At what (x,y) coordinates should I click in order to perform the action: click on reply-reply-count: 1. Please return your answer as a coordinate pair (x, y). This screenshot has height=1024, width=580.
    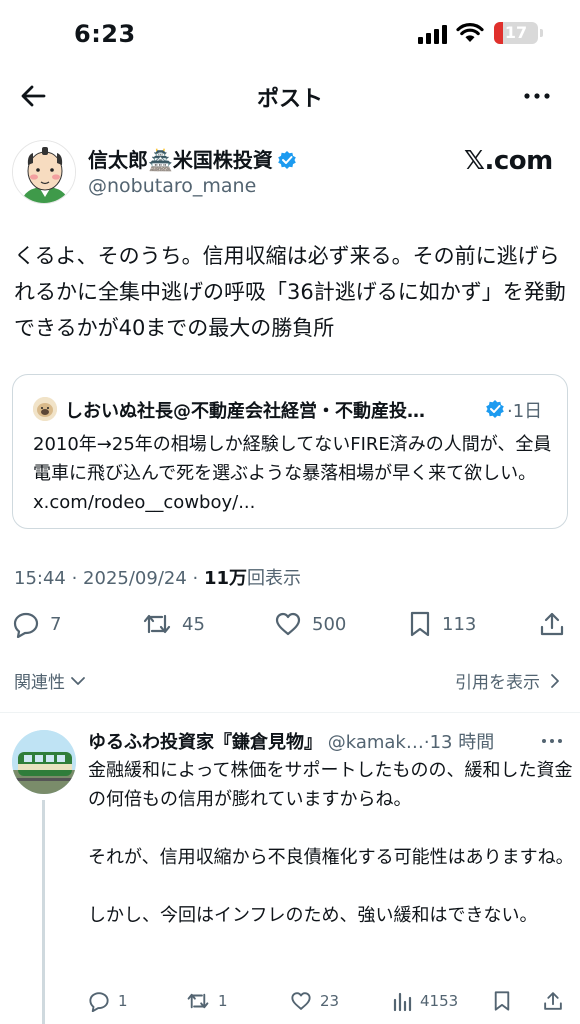
    Looking at the image, I should click on (123, 1001).